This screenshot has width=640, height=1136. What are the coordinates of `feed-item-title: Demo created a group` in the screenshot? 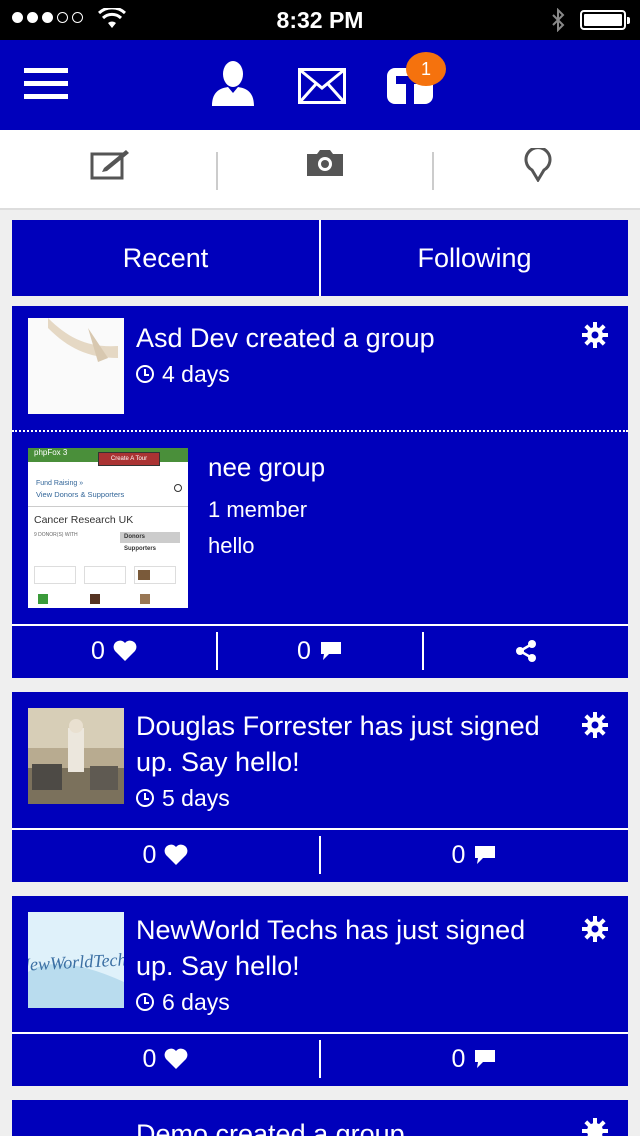 It's located at (351, 1126).